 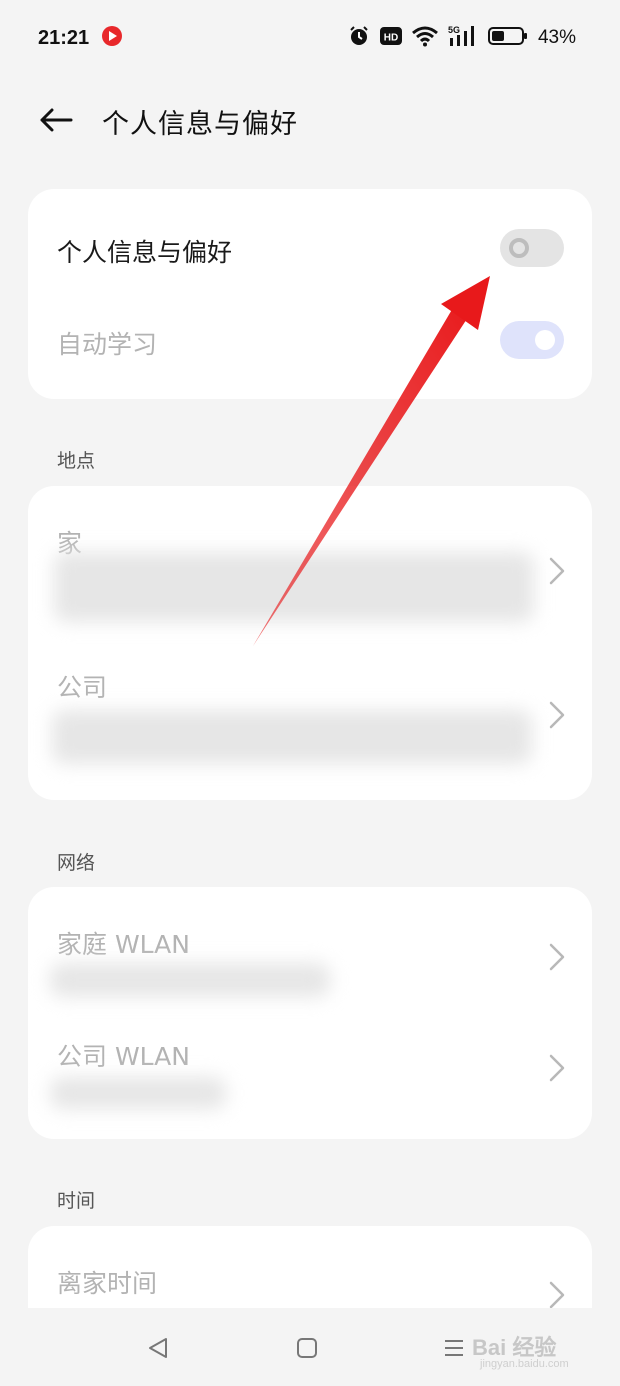 I want to click on status-right: HD 5G 43%, so click(x=462, y=38).